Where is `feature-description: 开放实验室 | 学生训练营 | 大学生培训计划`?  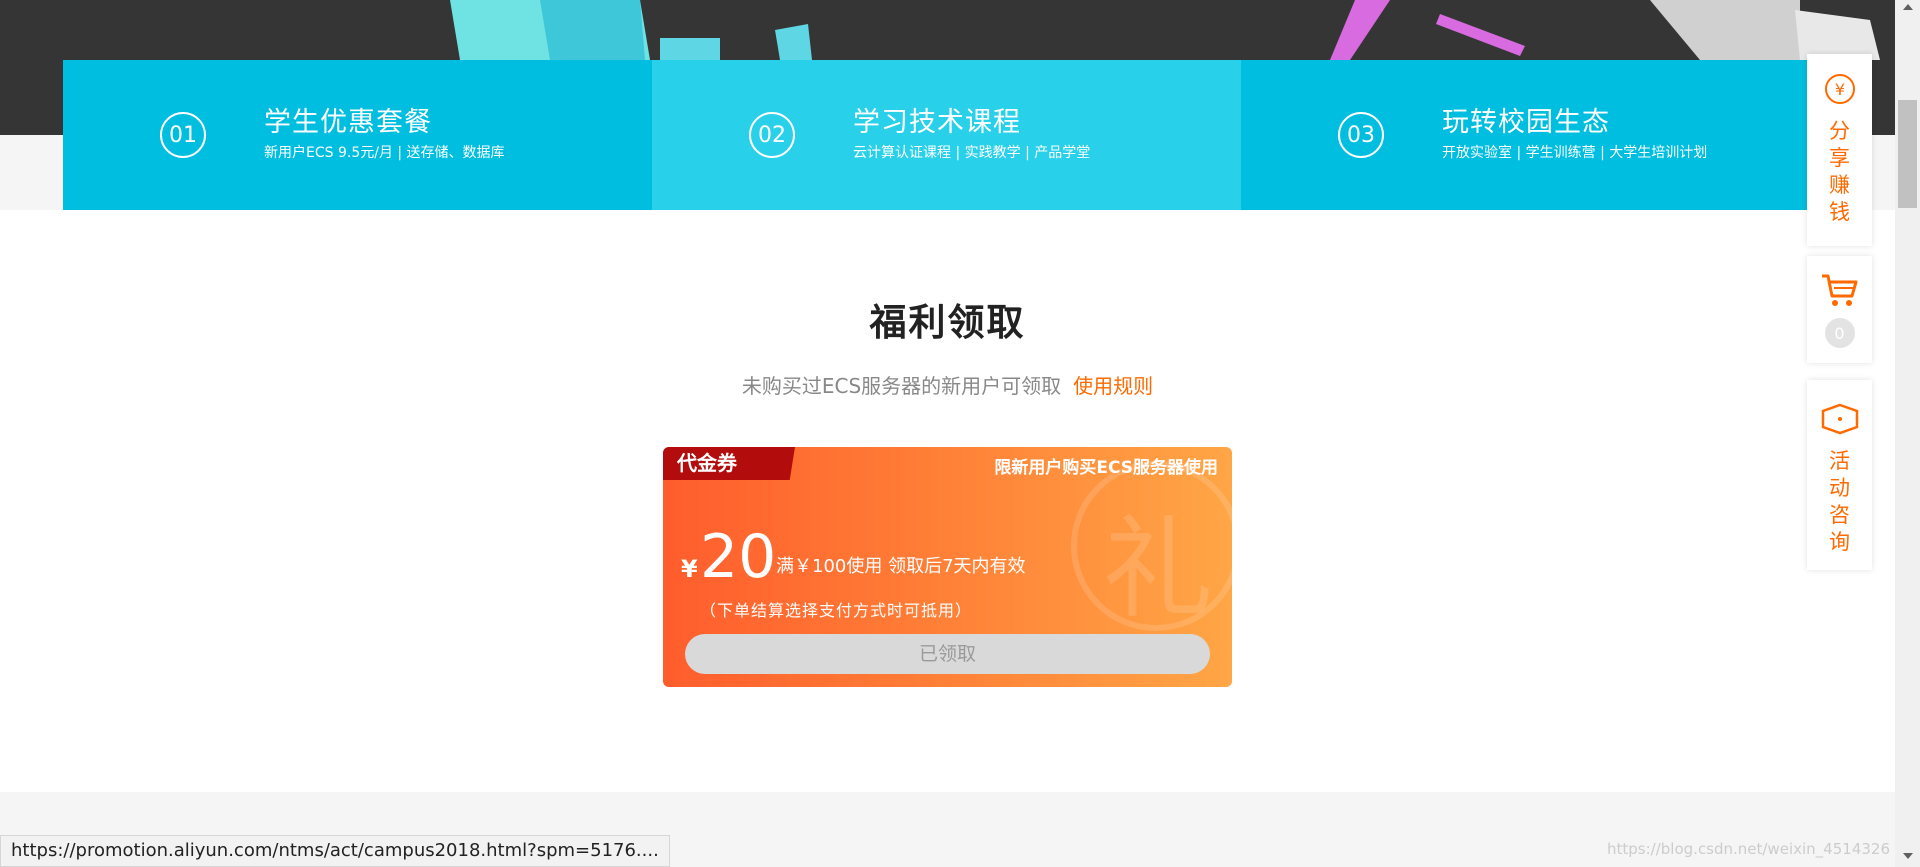
feature-description: 开放实验室 | 学生训练营 | 大学生培训计划 is located at coordinates (1575, 153).